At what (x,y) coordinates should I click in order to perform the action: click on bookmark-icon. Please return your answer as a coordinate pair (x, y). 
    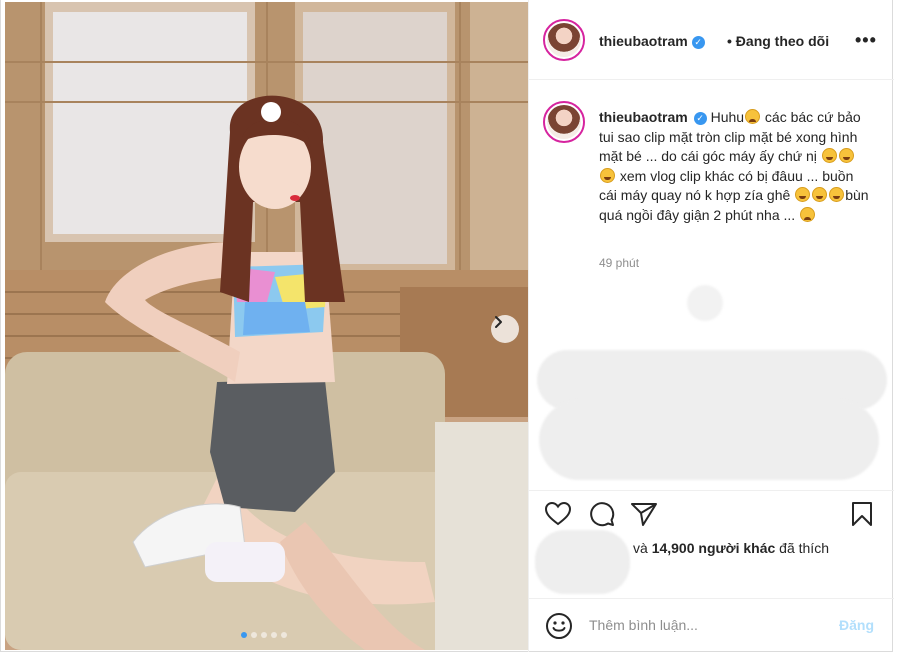
    Looking at the image, I should click on (862, 514).